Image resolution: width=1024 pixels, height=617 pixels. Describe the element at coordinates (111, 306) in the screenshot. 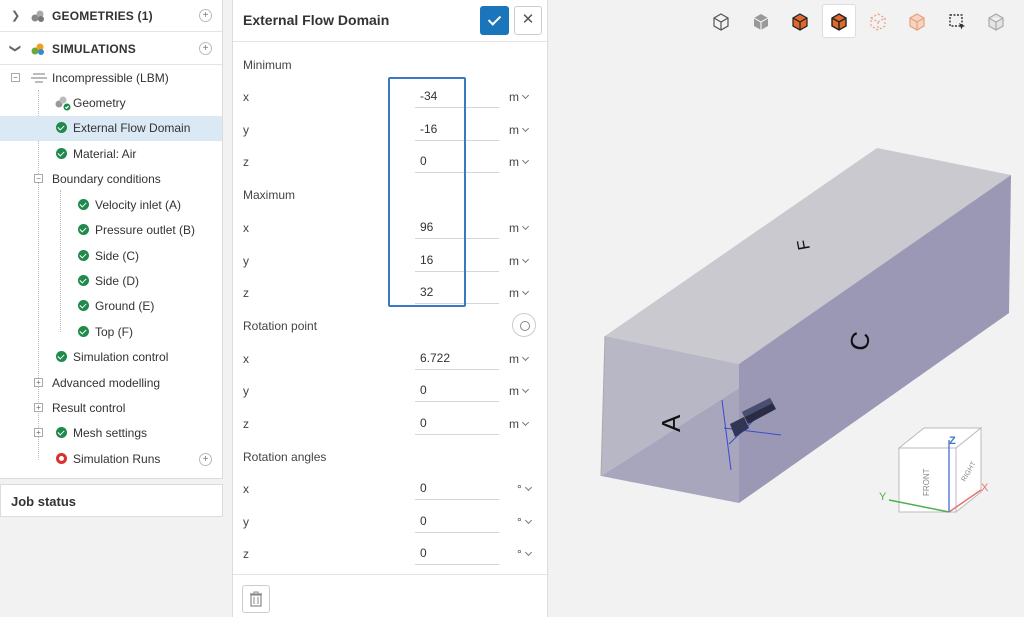

I see `tree-item-ground: Ground (E)` at that location.